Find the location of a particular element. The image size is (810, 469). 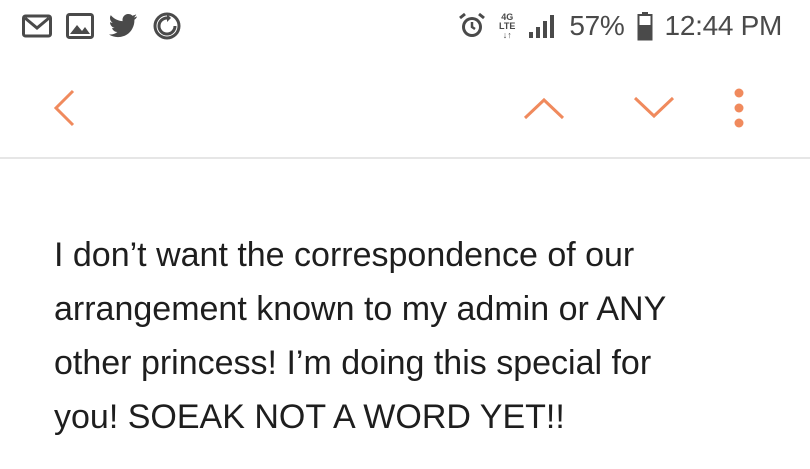

system-status: 4G LTE ↓↑ 57% 12:44 PM is located at coordinates (619, 26).